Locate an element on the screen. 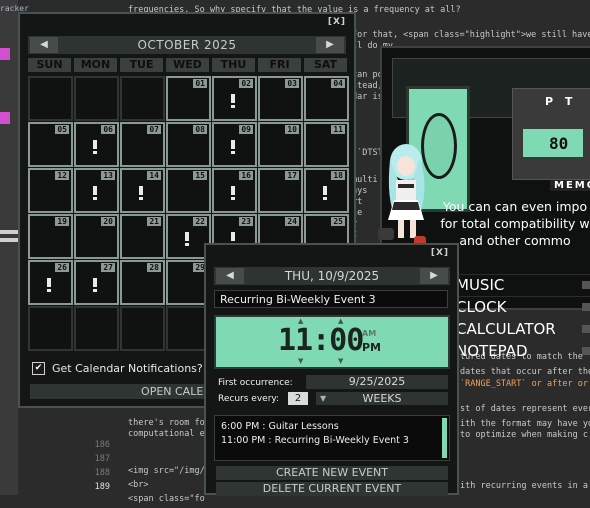  weekday-header: SAT is located at coordinates (325, 65).